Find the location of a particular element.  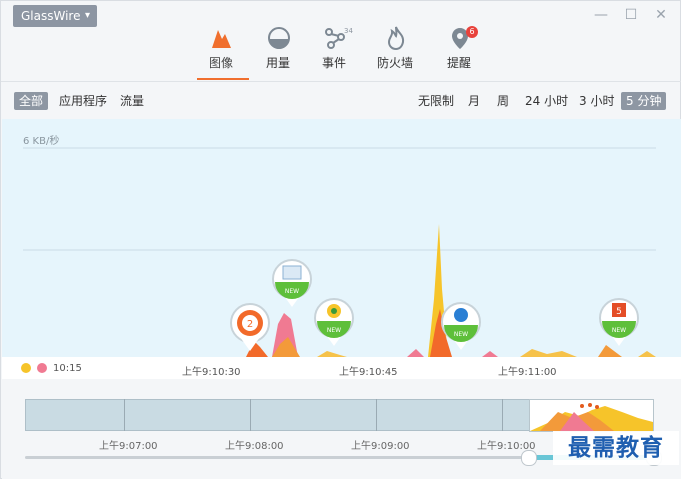

events-count: 34 is located at coordinates (348, 31).